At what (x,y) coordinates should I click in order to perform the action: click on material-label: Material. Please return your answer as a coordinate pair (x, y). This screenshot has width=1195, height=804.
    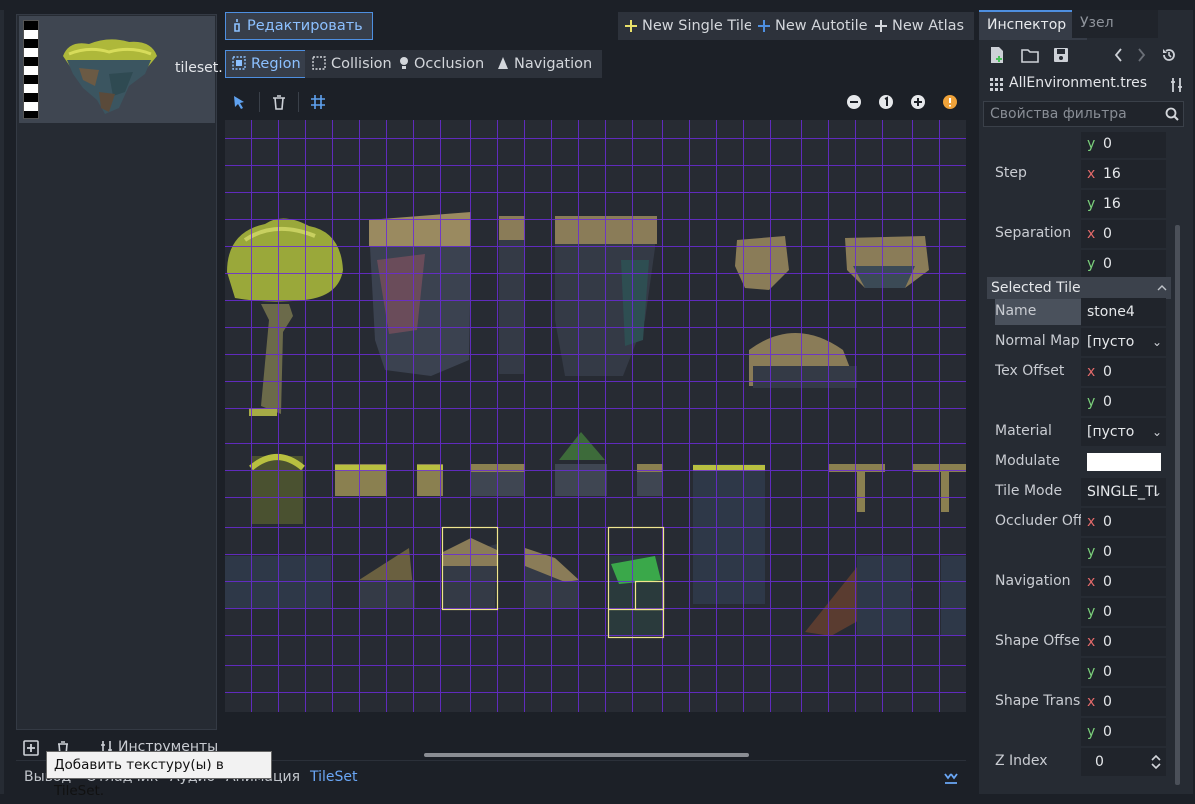
    Looking at the image, I should click on (1023, 431).